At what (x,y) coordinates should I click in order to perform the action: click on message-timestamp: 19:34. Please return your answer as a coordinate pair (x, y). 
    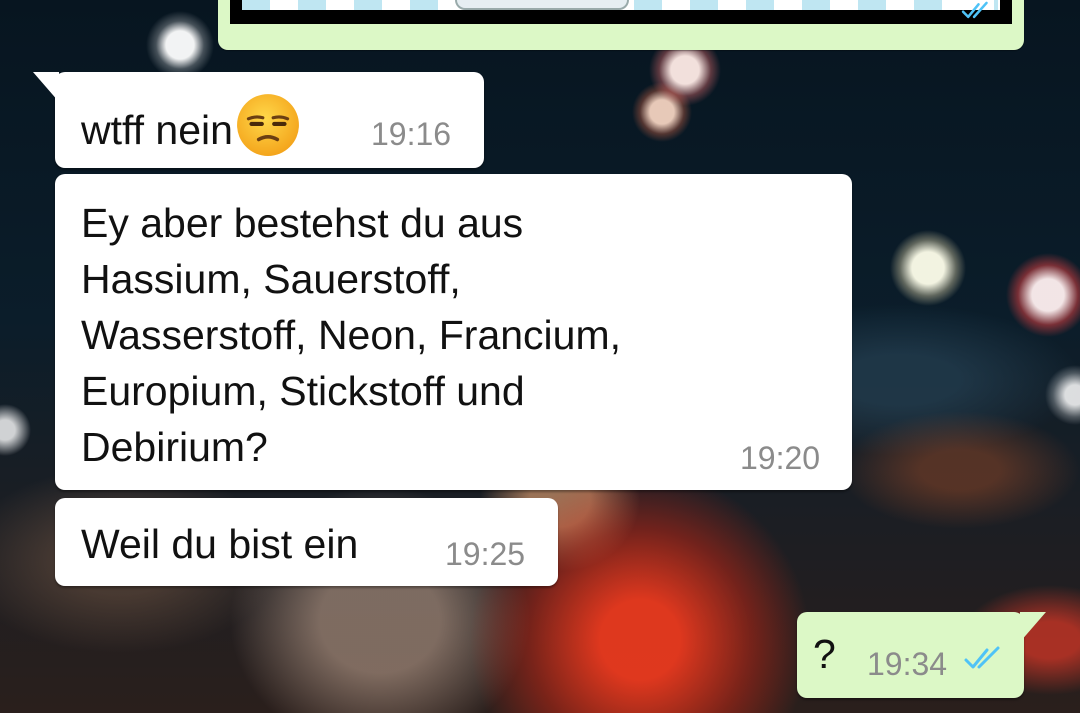
    Looking at the image, I should click on (907, 664).